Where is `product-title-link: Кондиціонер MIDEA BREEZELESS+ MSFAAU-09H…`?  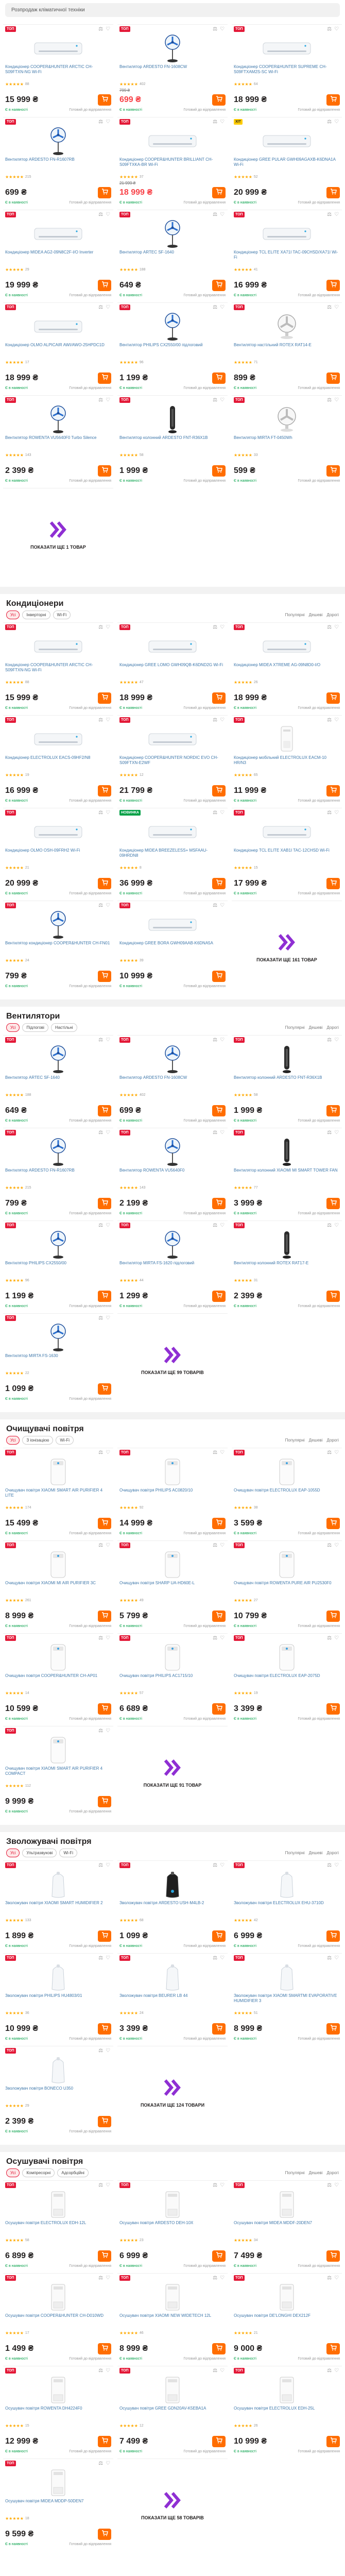 product-title-link: Кондиціонер MIDEA BREEZELESS+ MSFAAU-09H… is located at coordinates (173, 856).